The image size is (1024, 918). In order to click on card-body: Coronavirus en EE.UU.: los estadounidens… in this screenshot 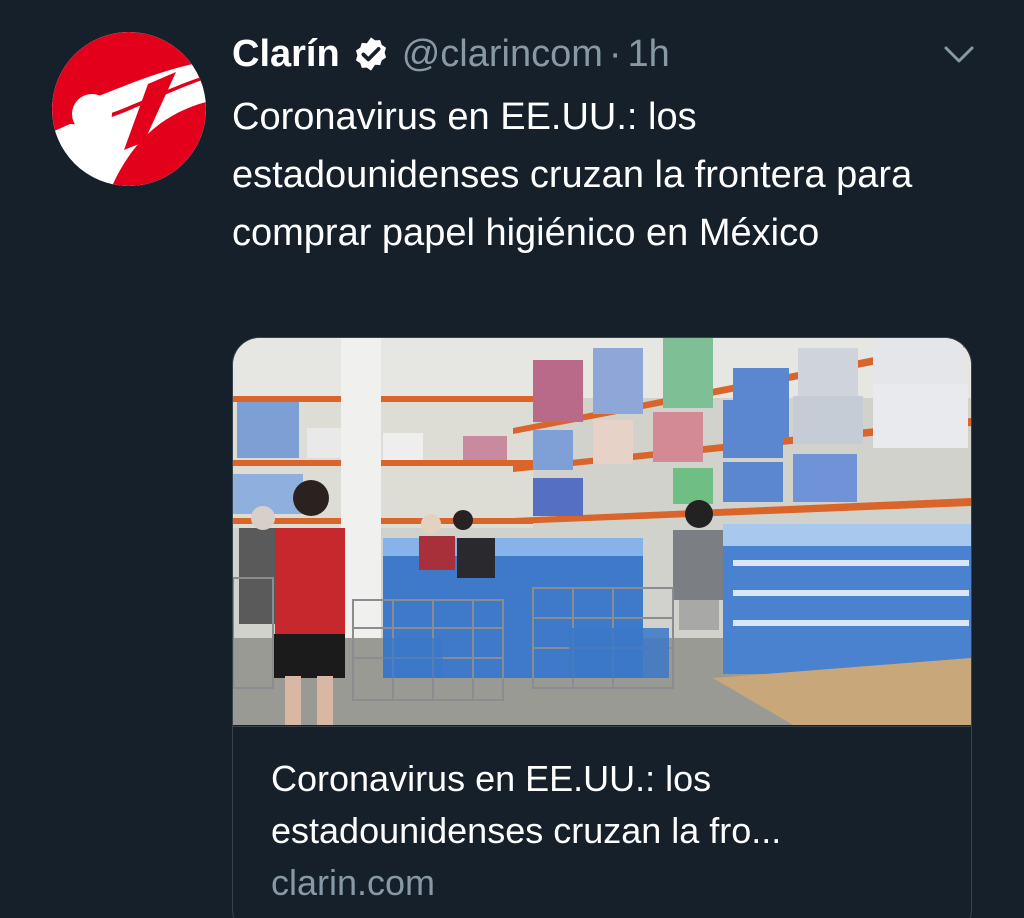, I will do `click(602, 817)`.